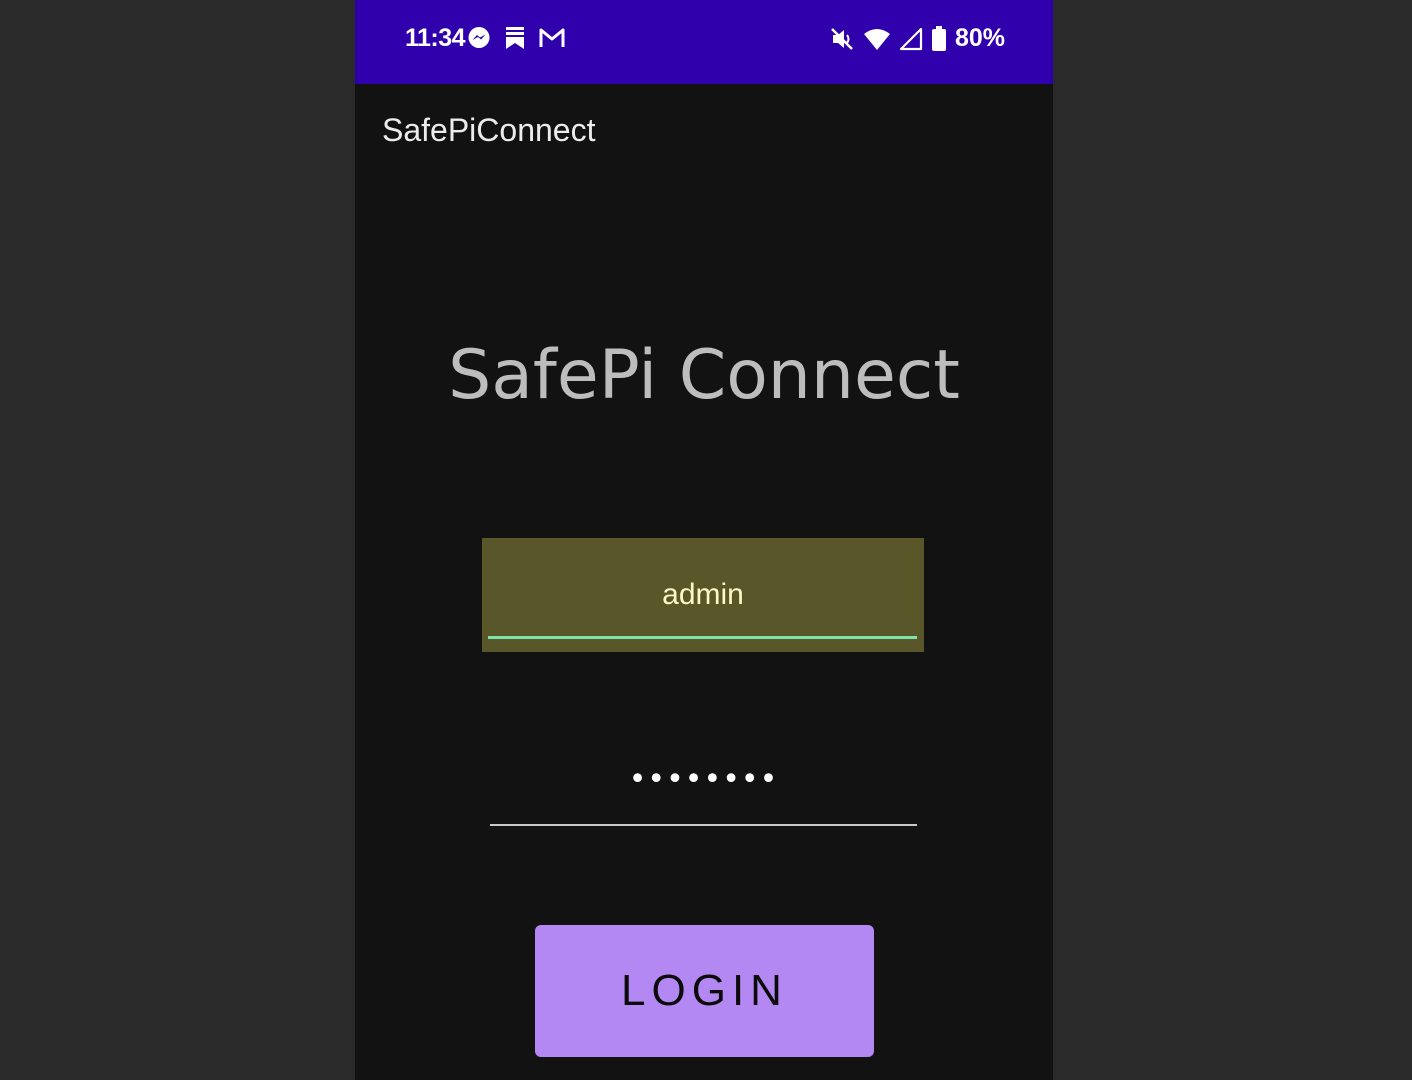 Image resolution: width=1412 pixels, height=1080 pixels. I want to click on signal-icon, so click(911, 39).